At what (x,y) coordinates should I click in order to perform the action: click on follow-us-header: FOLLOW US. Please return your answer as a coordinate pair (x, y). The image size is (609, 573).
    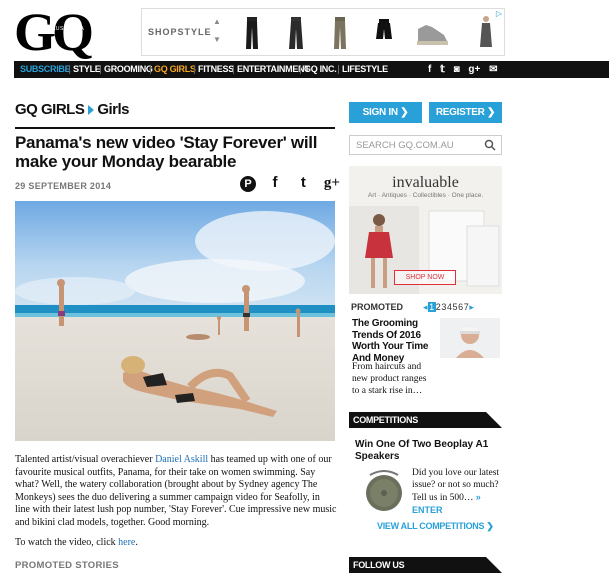
    Looking at the image, I should click on (425, 565).